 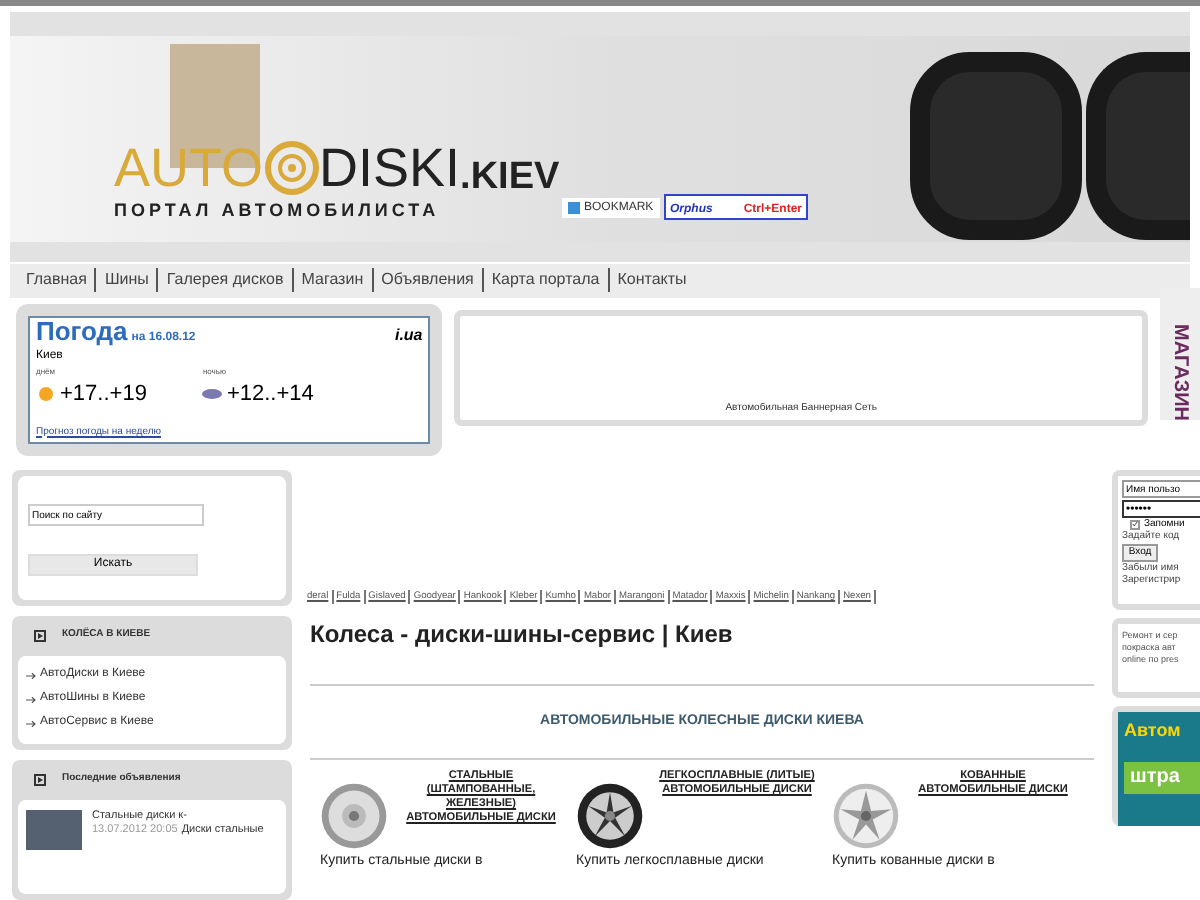 I want to click on source-label: i.ua, so click(x=408, y=336).